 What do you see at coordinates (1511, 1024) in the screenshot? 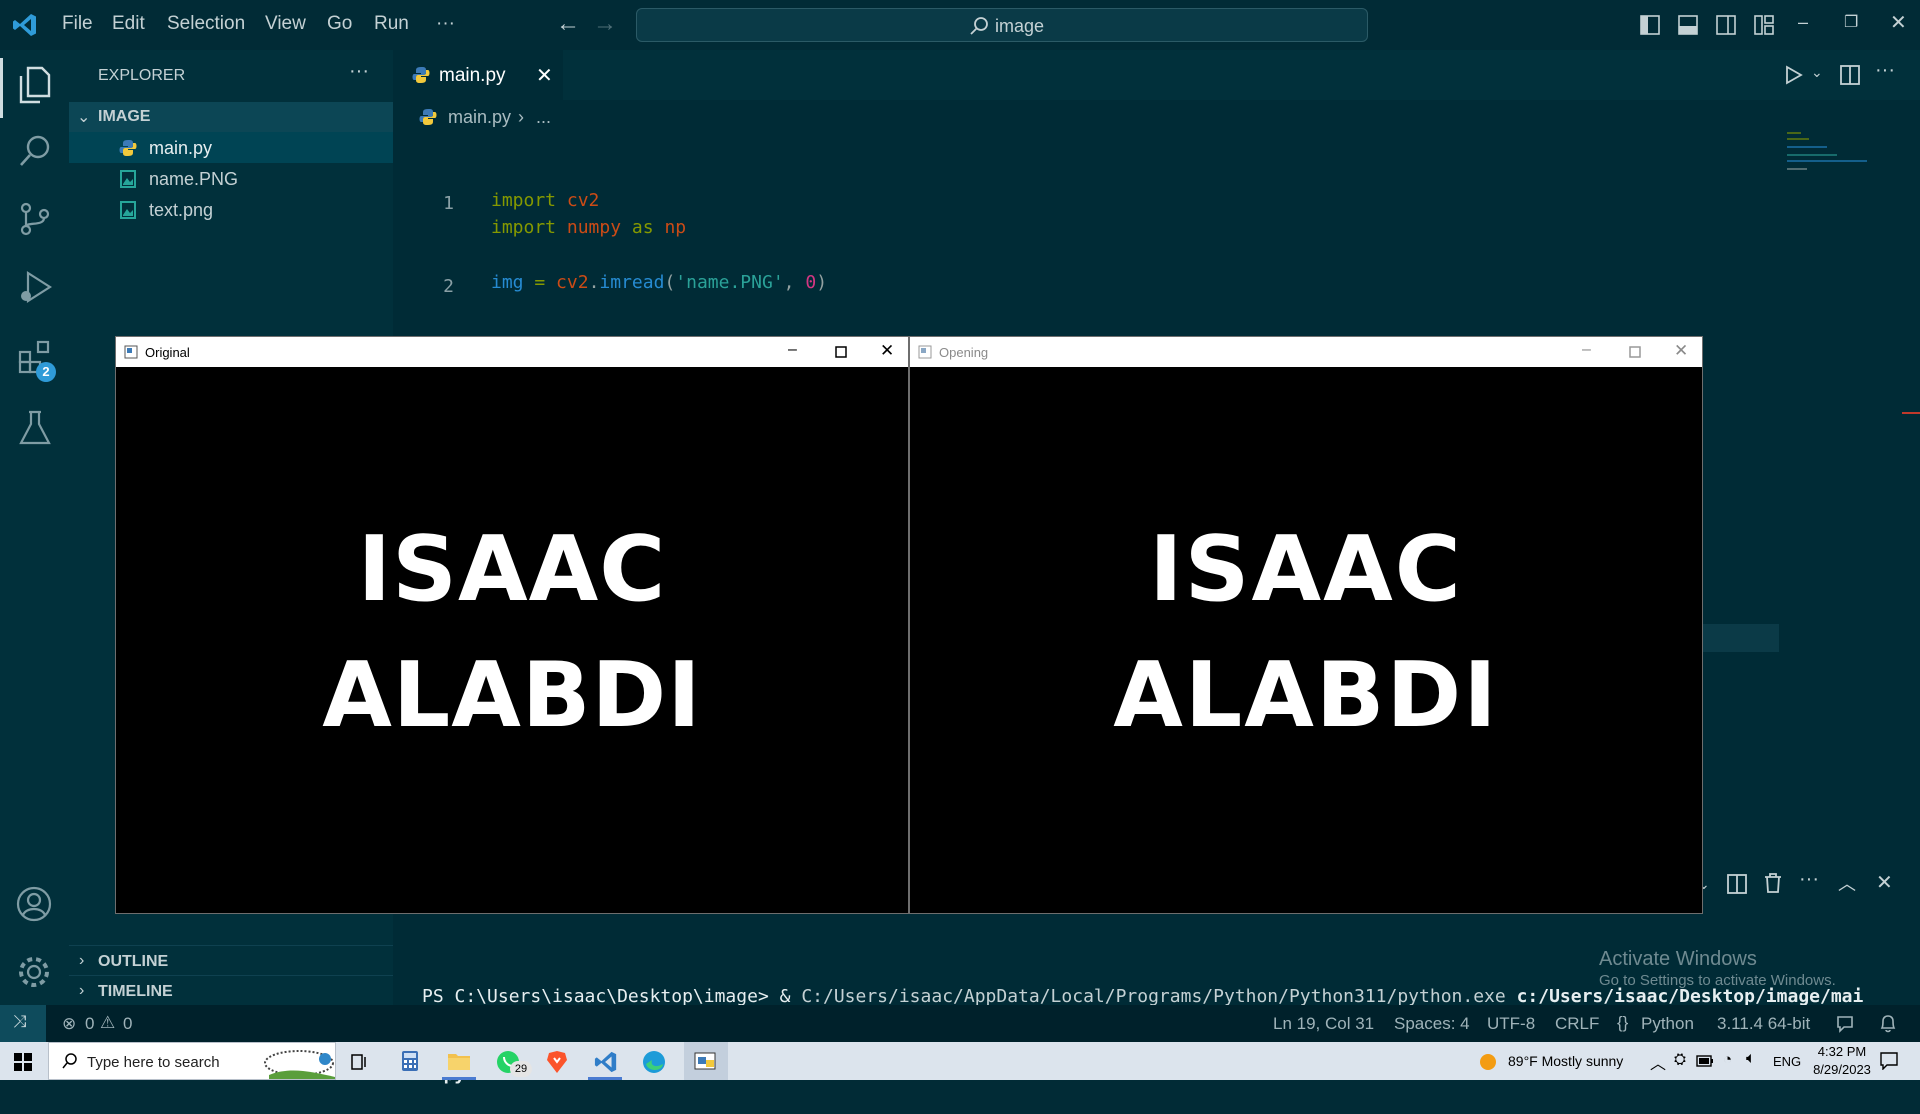
I see `encoding: UTF-8` at bounding box center [1511, 1024].